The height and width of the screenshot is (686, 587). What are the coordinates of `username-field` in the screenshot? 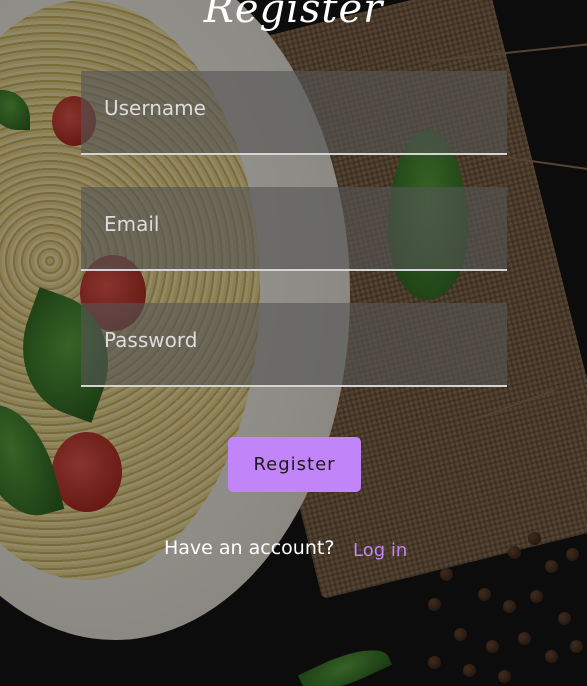 It's located at (294, 113).